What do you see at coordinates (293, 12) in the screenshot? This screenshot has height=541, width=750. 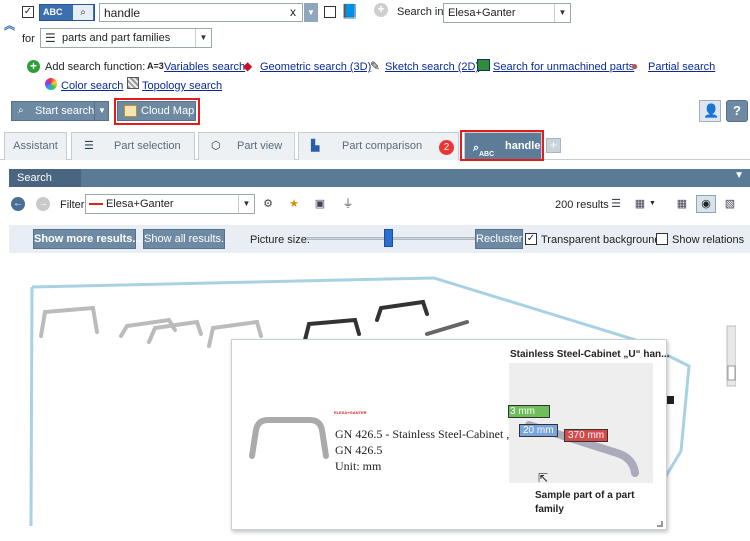 I see `clear-icon: x` at bounding box center [293, 12].